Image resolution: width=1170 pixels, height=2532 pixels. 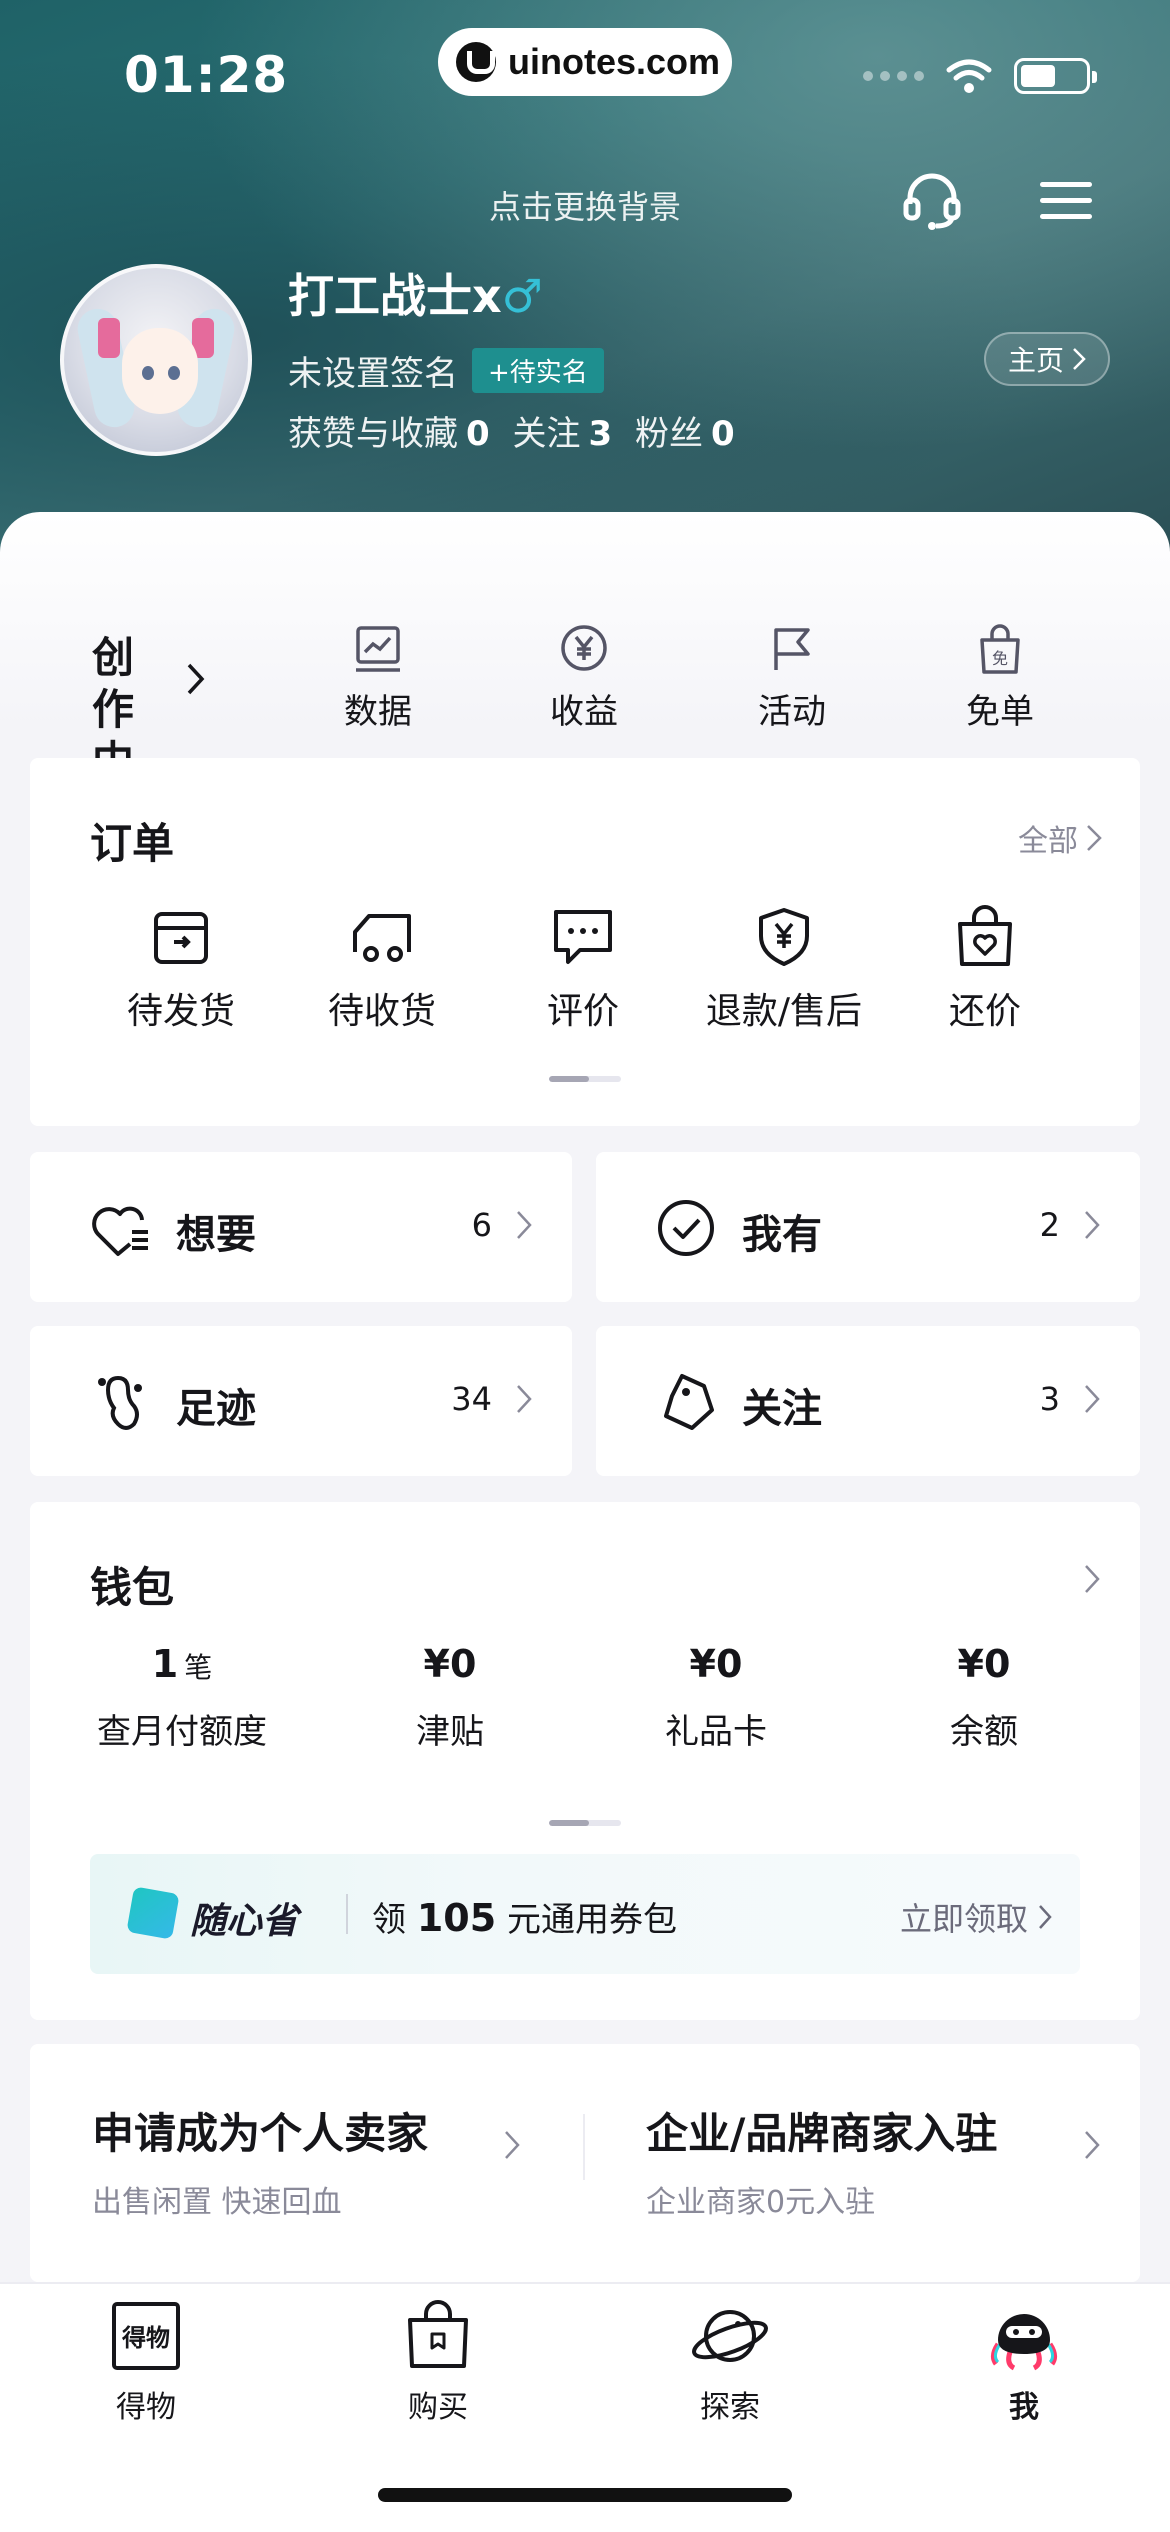 What do you see at coordinates (146, 2336) in the screenshot?
I see `dewu-logo-icon: 得物` at bounding box center [146, 2336].